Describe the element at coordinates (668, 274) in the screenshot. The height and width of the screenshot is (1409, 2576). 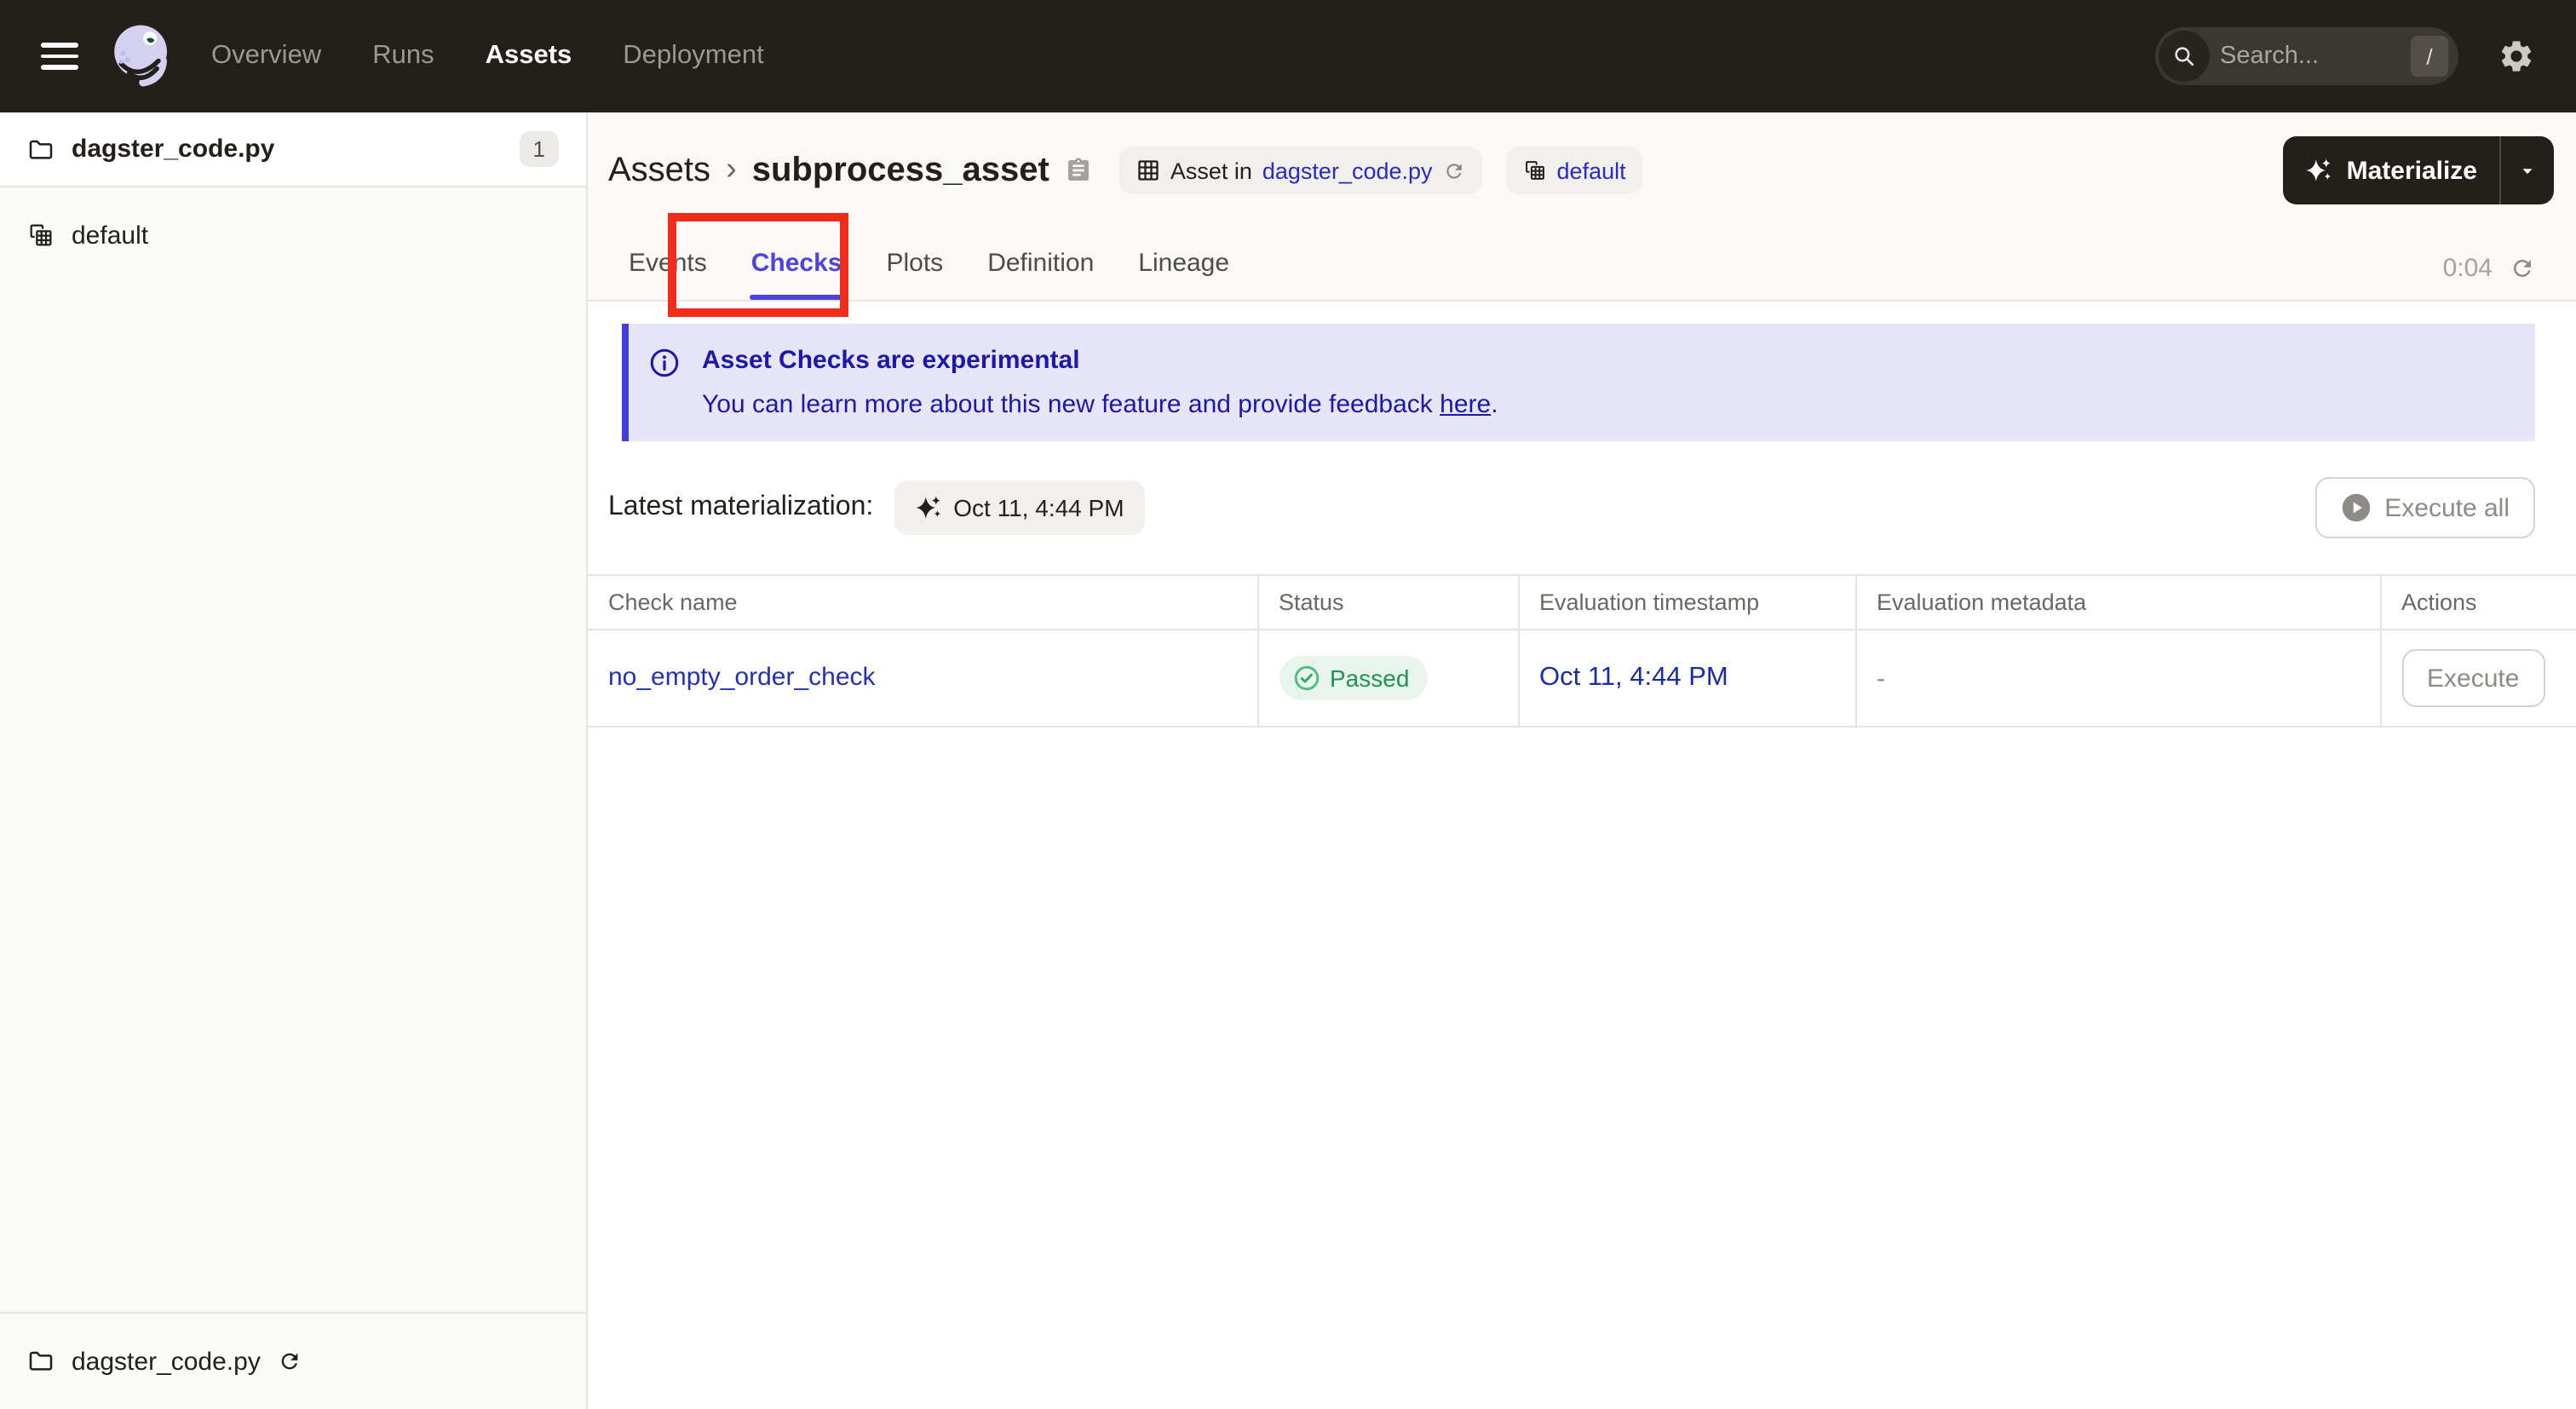
I see `tab-events: Events` at that location.